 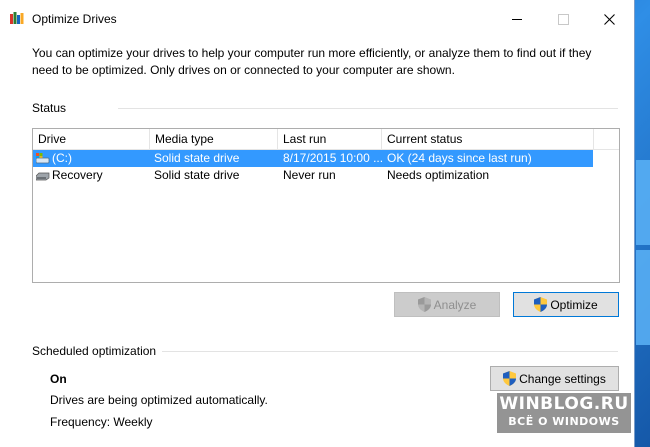 I want to click on watermark-subtitle: ВСЁ О WINDOWS, so click(x=564, y=421).